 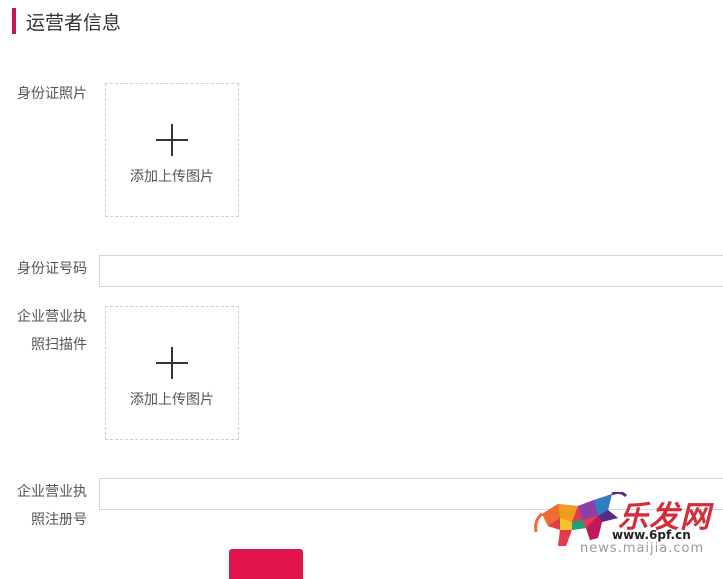 What do you see at coordinates (52, 492) in the screenshot?
I see `license-number-label-line1: 企业营业执` at bounding box center [52, 492].